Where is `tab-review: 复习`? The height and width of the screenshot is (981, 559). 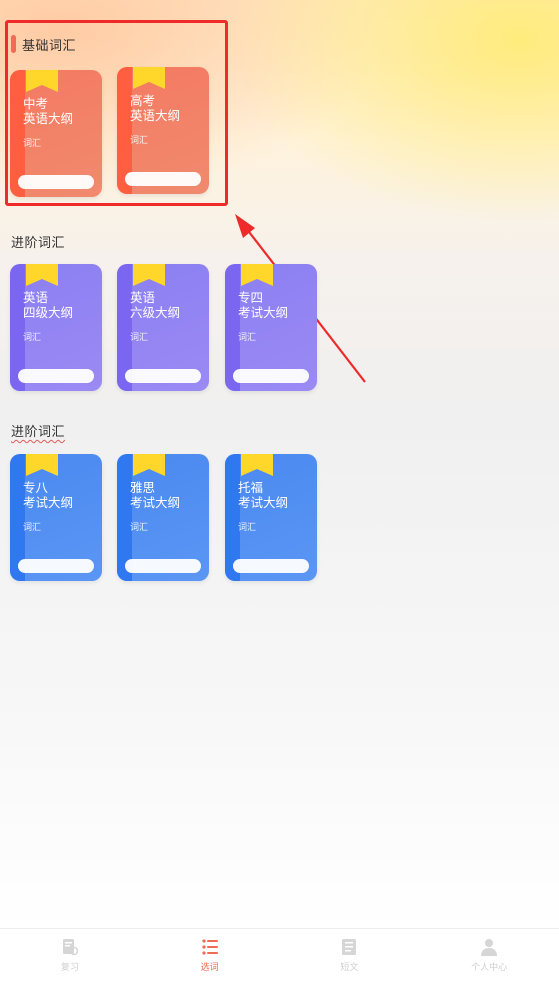
tab-review: 复习 is located at coordinates (70, 955).